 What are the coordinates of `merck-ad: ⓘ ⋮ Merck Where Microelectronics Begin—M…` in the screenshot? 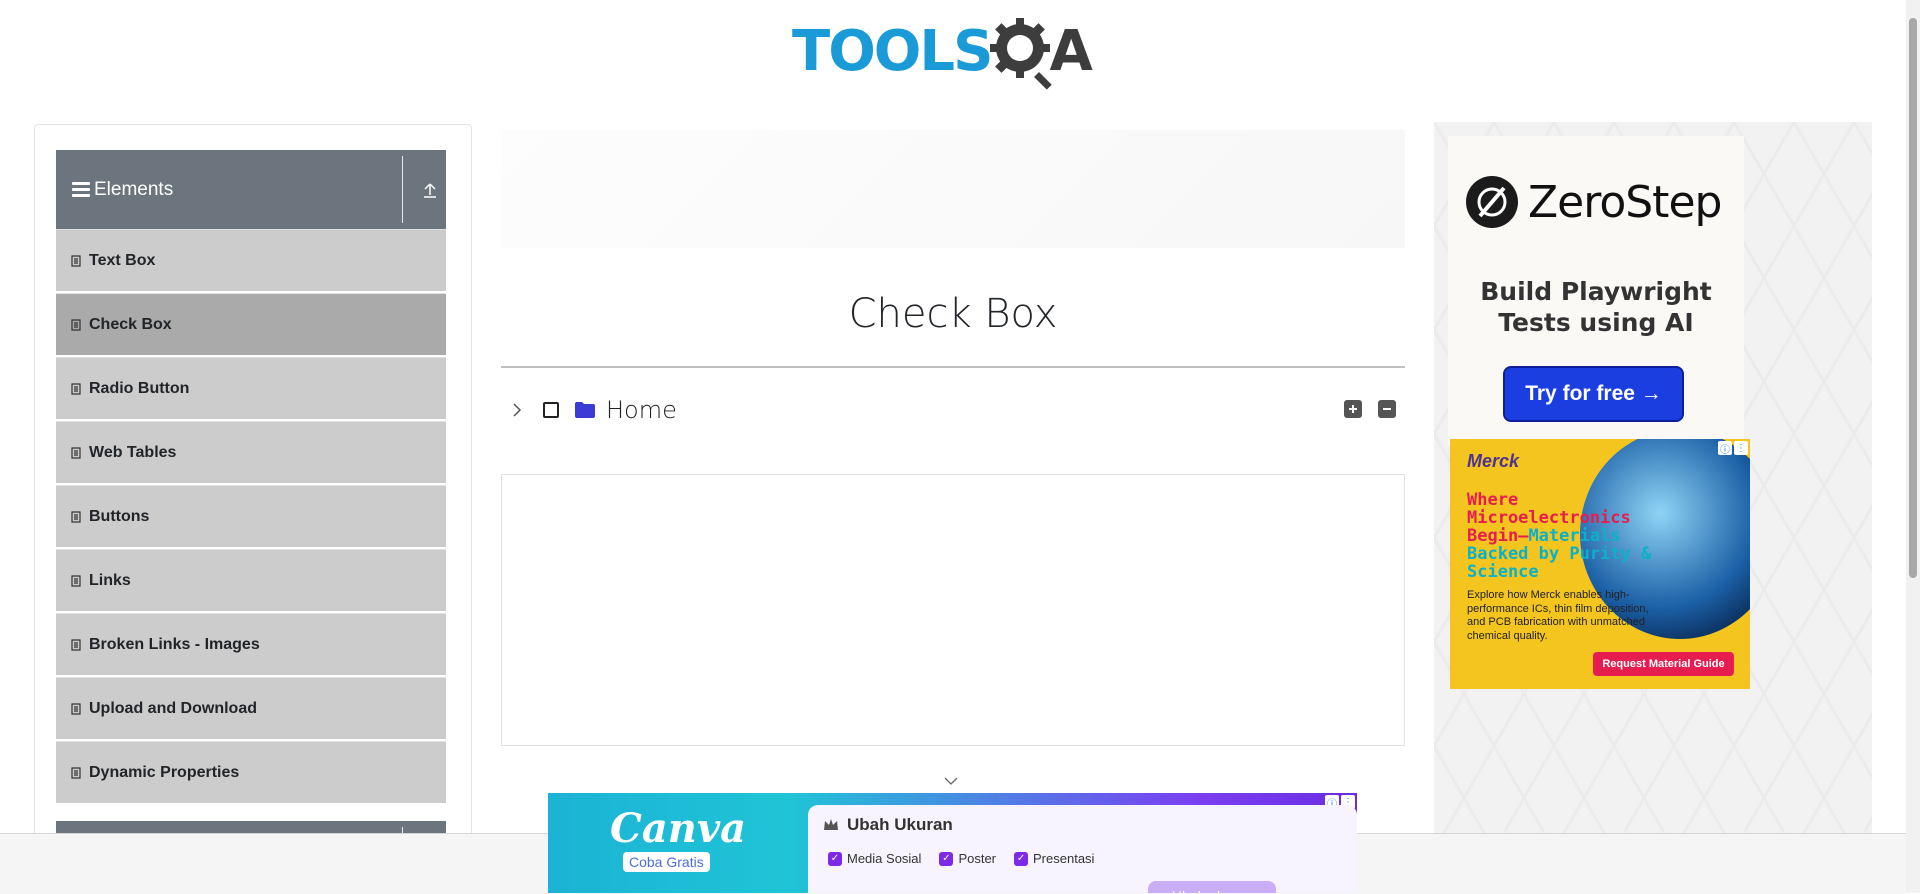 It's located at (1600, 564).